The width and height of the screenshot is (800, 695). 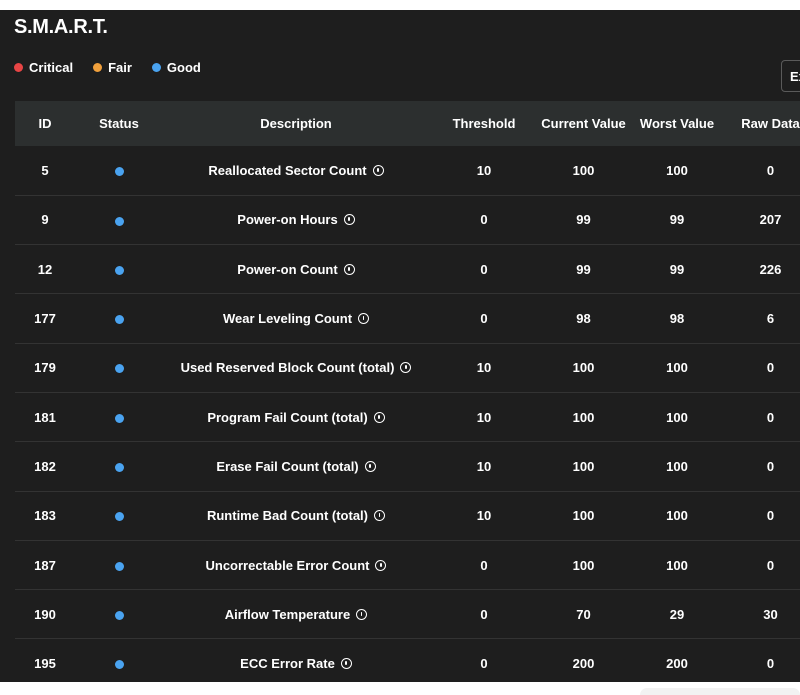 What do you see at coordinates (770, 220) in the screenshot?
I see `cell-raw-data: 207` at bounding box center [770, 220].